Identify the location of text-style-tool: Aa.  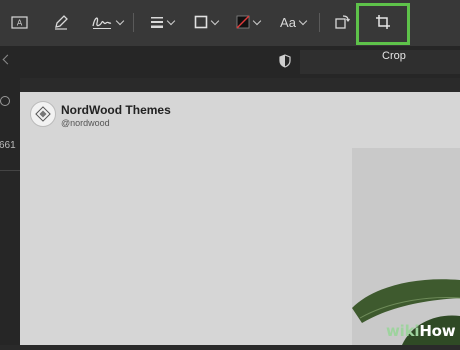
(293, 22).